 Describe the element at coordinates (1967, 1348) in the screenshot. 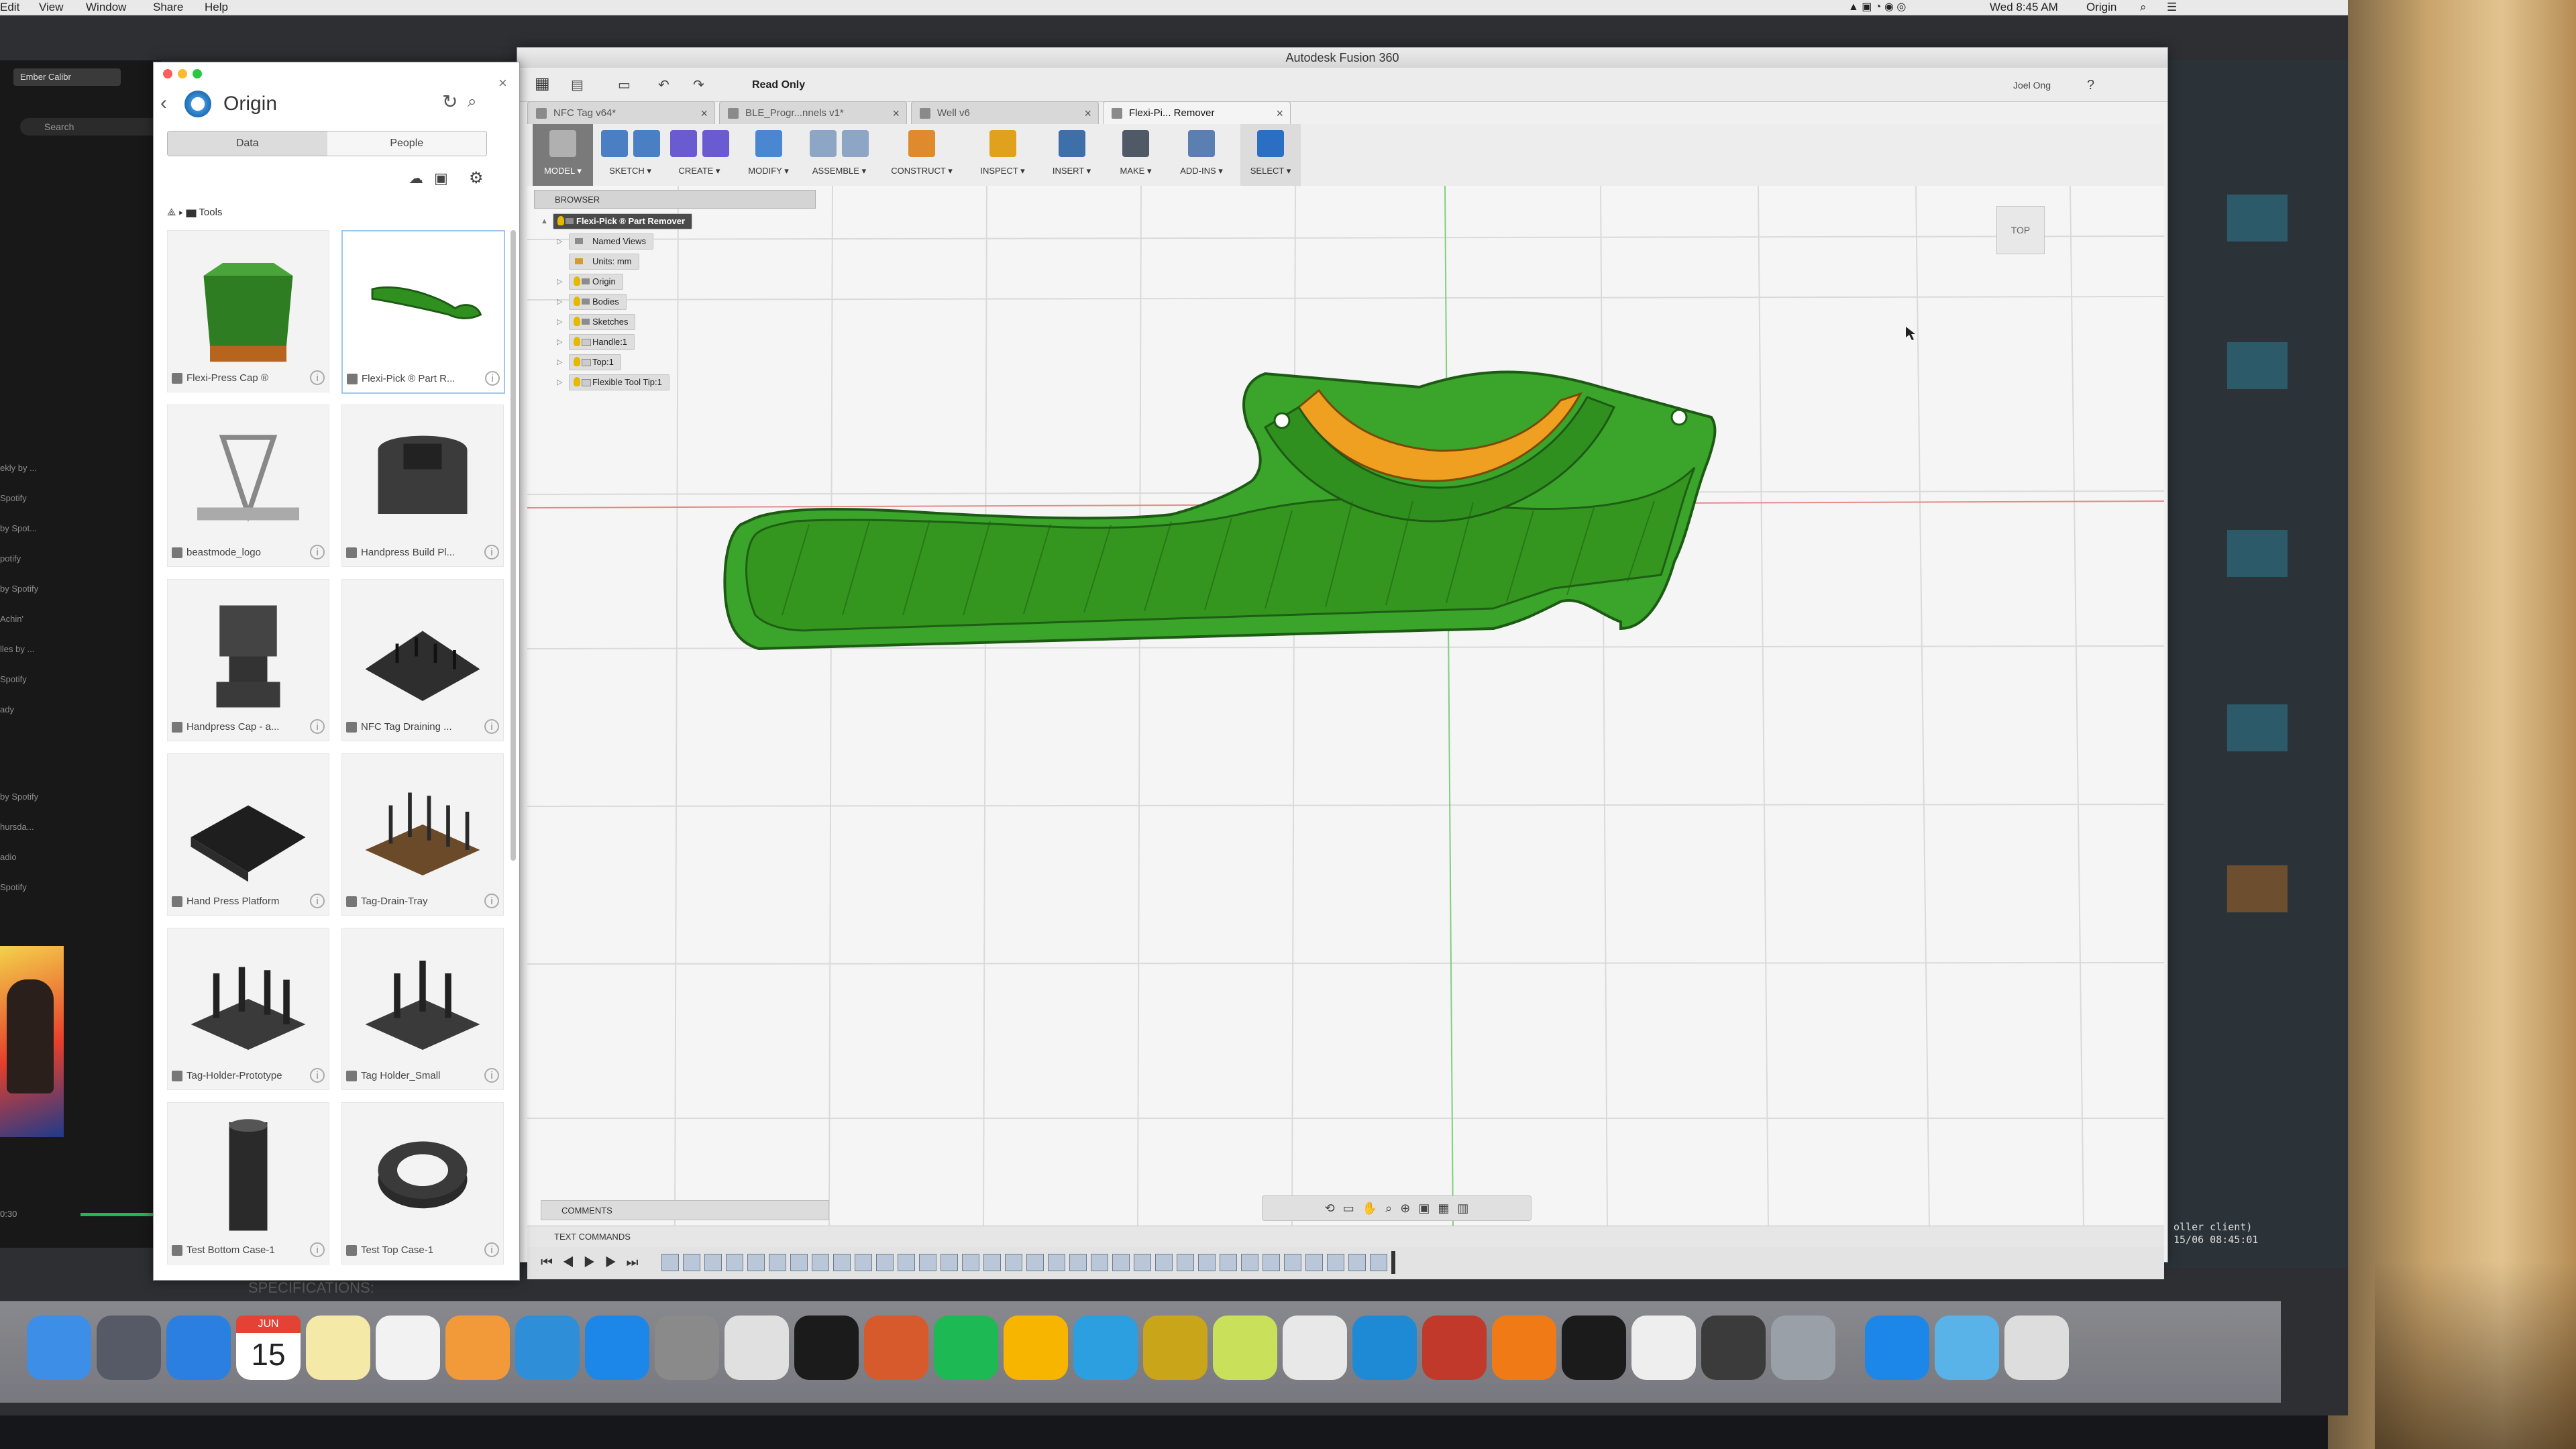

I see `downloads-icon` at that location.